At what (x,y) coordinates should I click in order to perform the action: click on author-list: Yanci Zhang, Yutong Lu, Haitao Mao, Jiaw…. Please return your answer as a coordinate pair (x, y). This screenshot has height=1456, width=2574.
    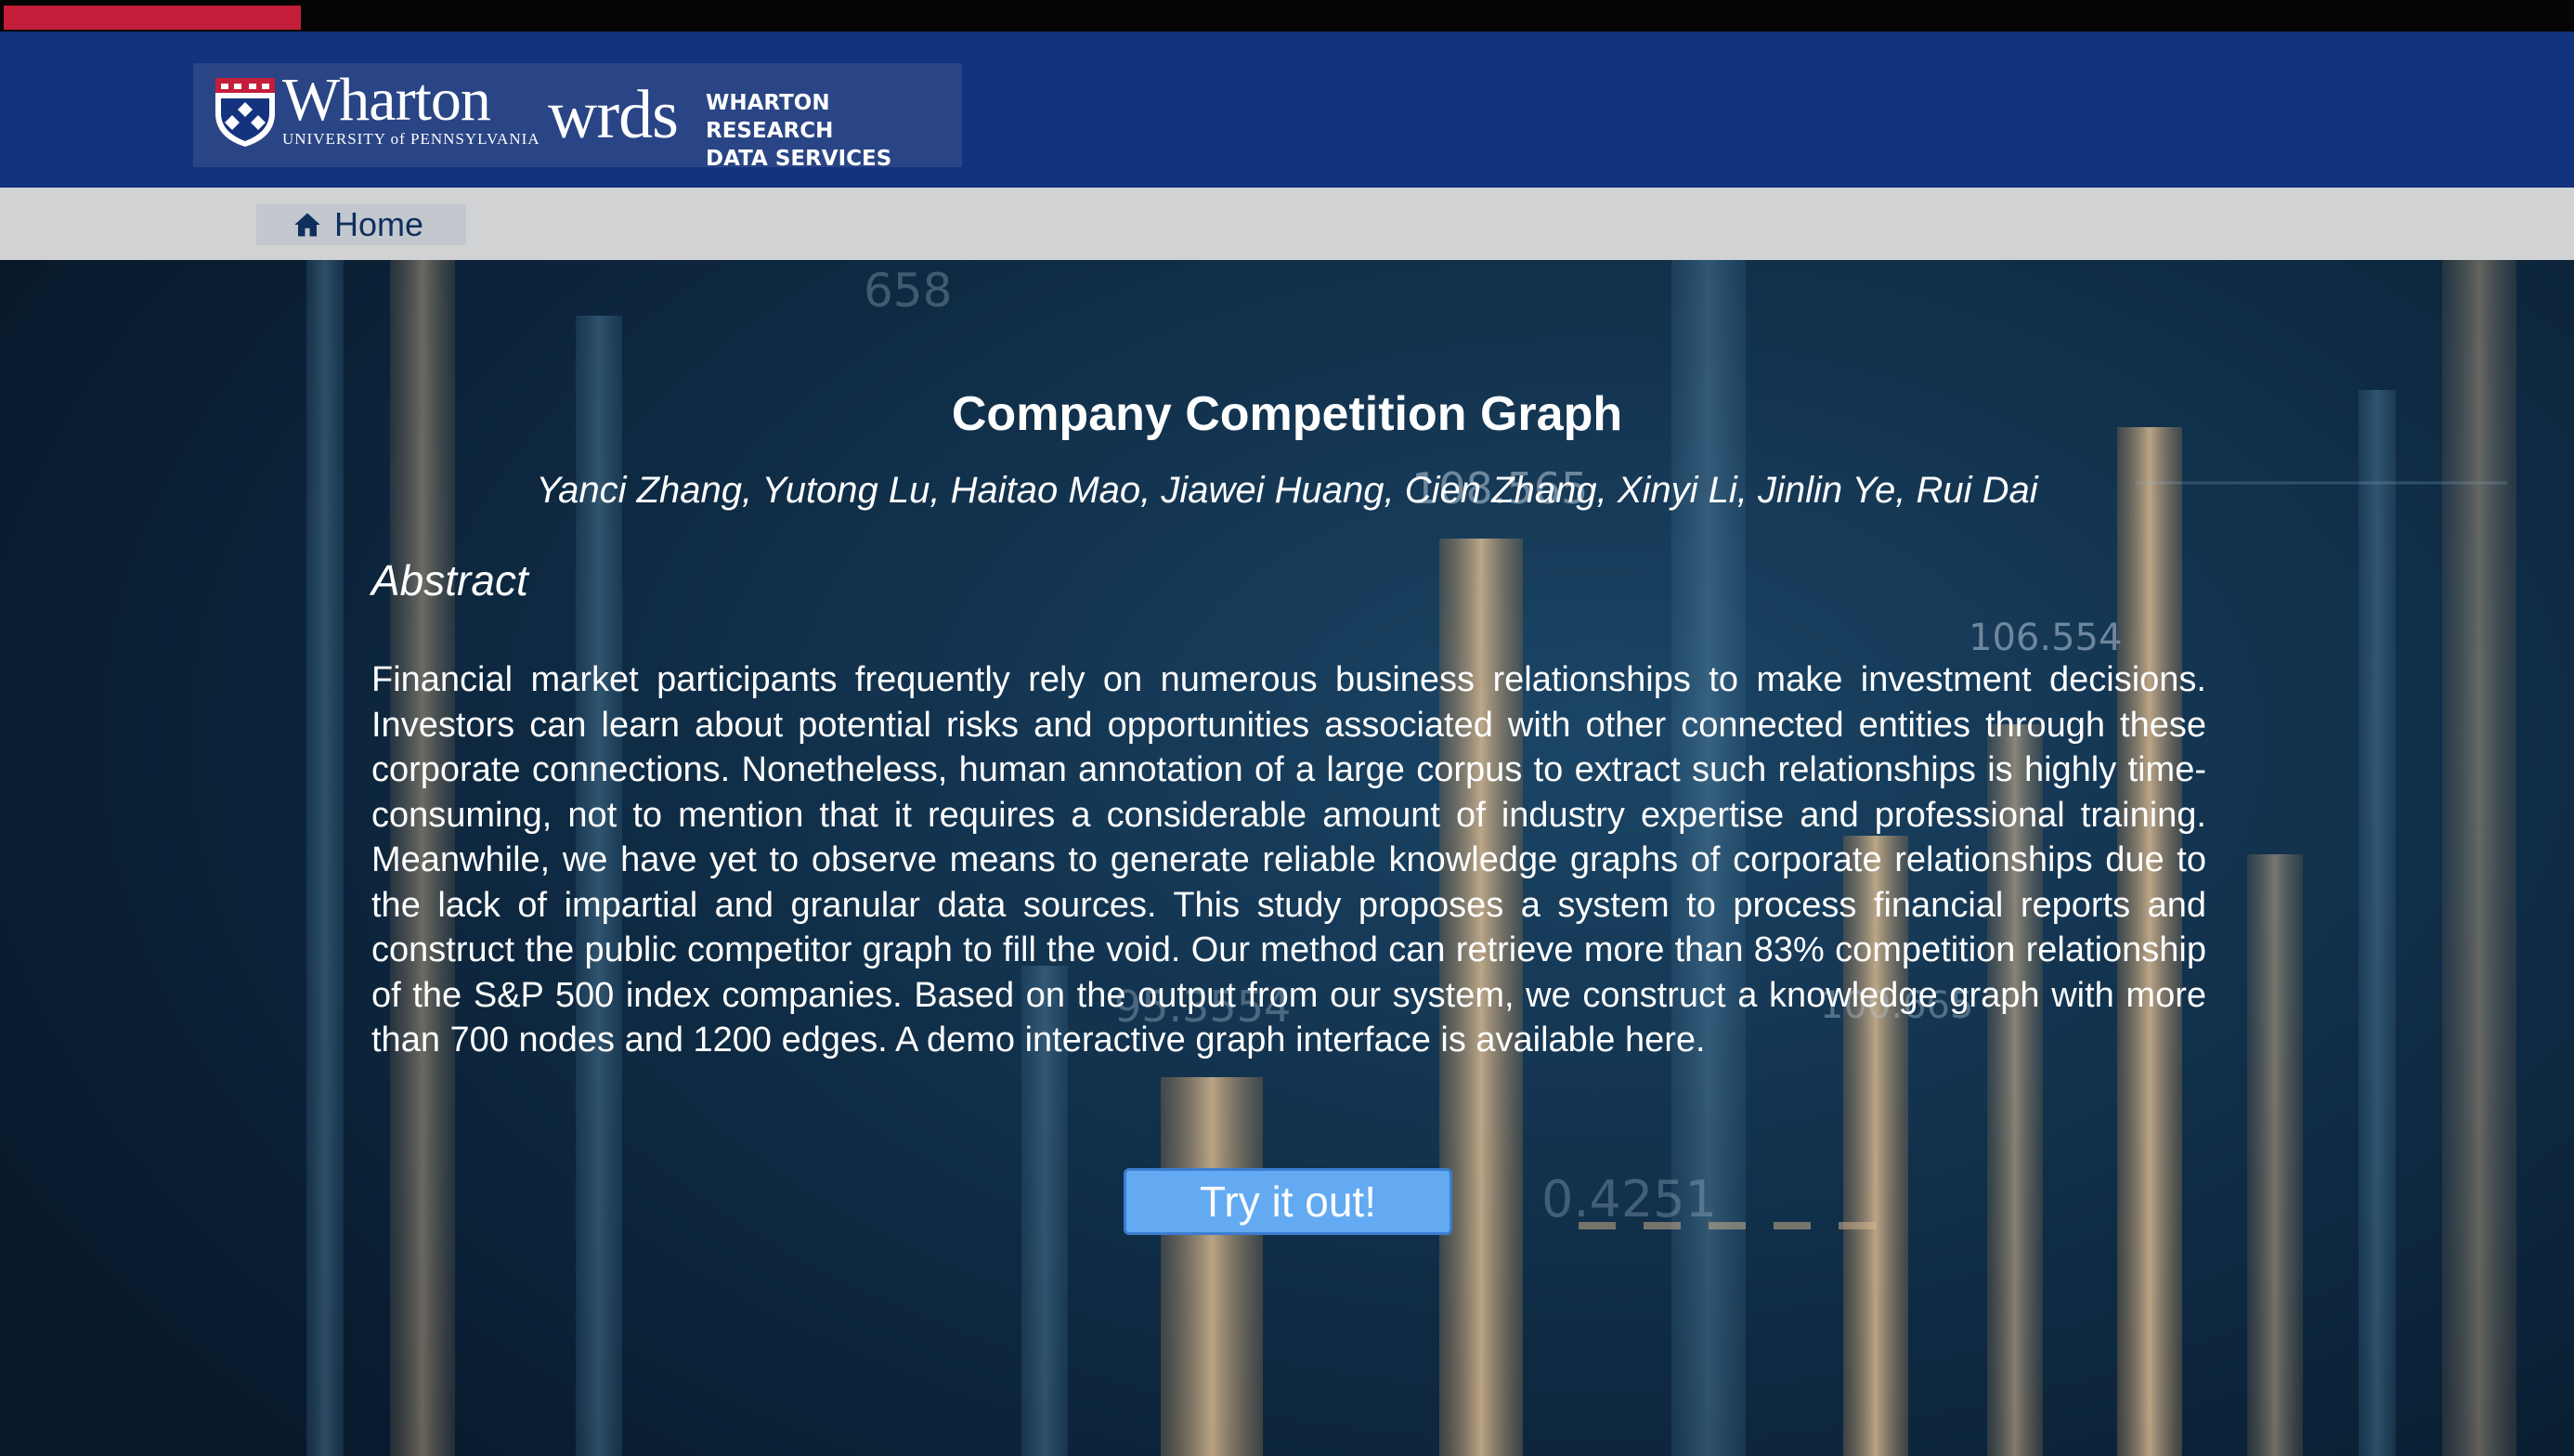
    Looking at the image, I should click on (1287, 490).